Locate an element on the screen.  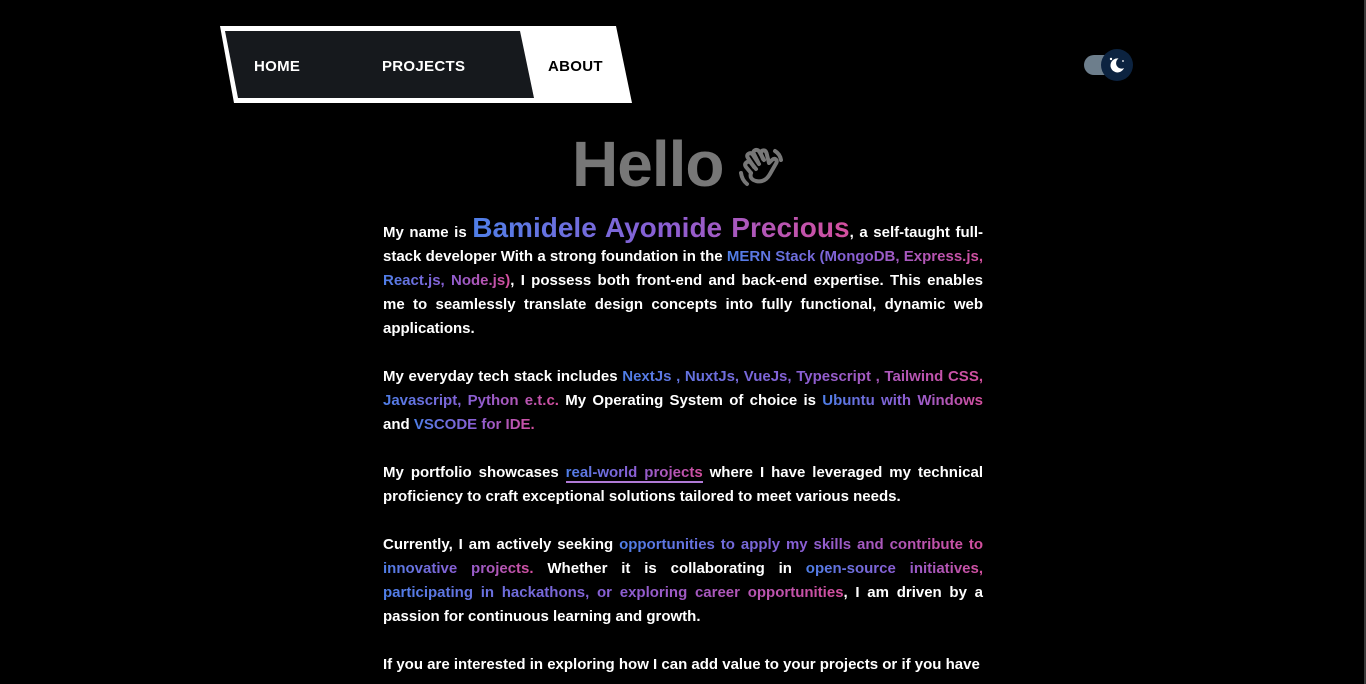
toggle-knob is located at coordinates (1117, 65).